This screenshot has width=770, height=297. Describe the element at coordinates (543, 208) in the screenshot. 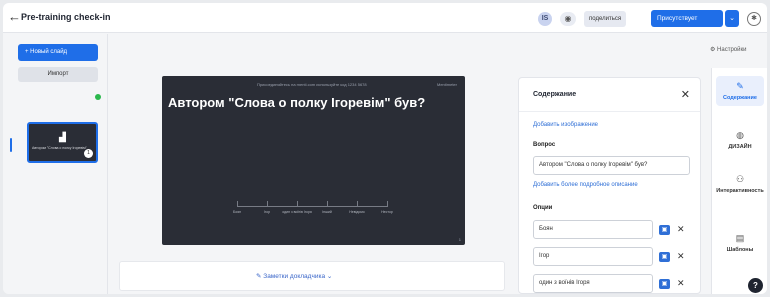

I see `options-label: Опции` at that location.